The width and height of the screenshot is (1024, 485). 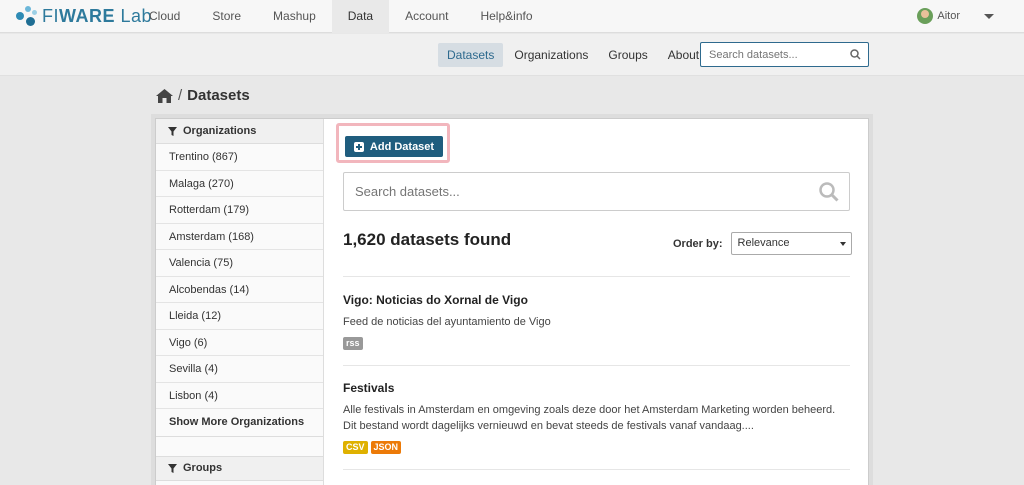 I want to click on topnav-mashup: Mashup, so click(x=294, y=16).